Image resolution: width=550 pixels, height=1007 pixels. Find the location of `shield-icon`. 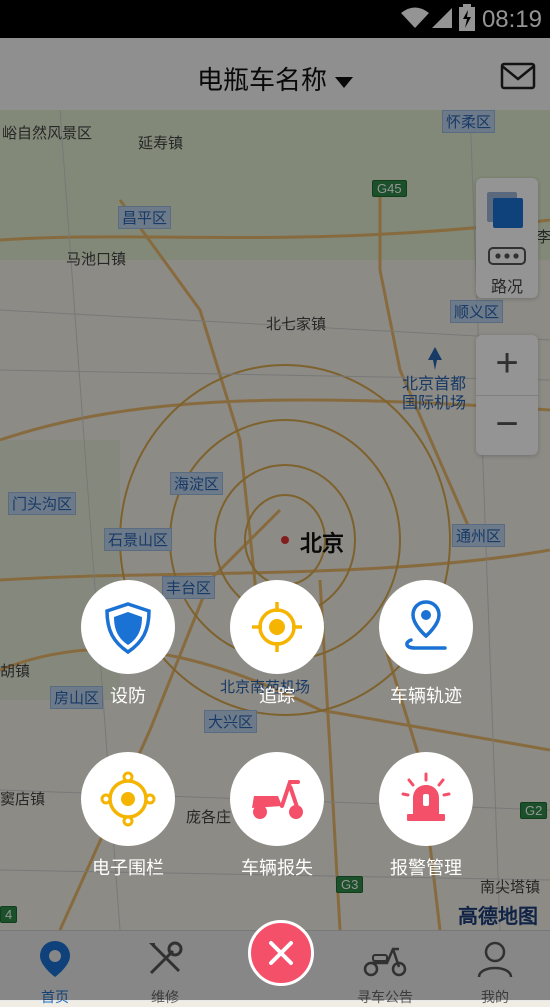

shield-icon is located at coordinates (128, 628).